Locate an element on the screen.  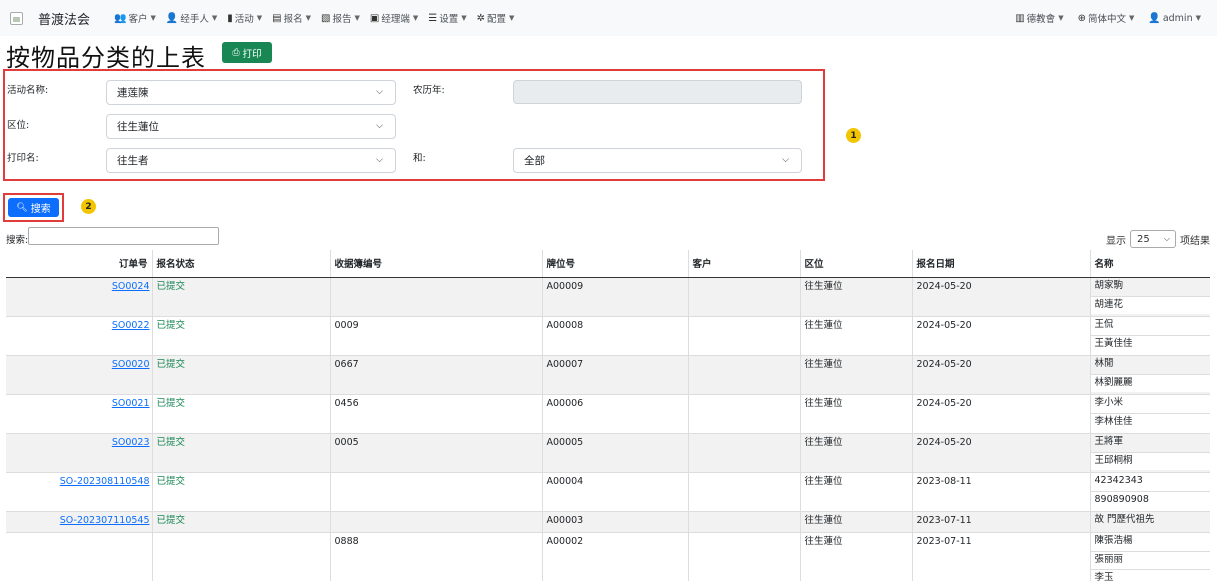
table-row: SO0022 已提交 0009 A00008 往生蓮位 2024-05-20 王侃 王黃佳佳 is located at coordinates (608, 335).